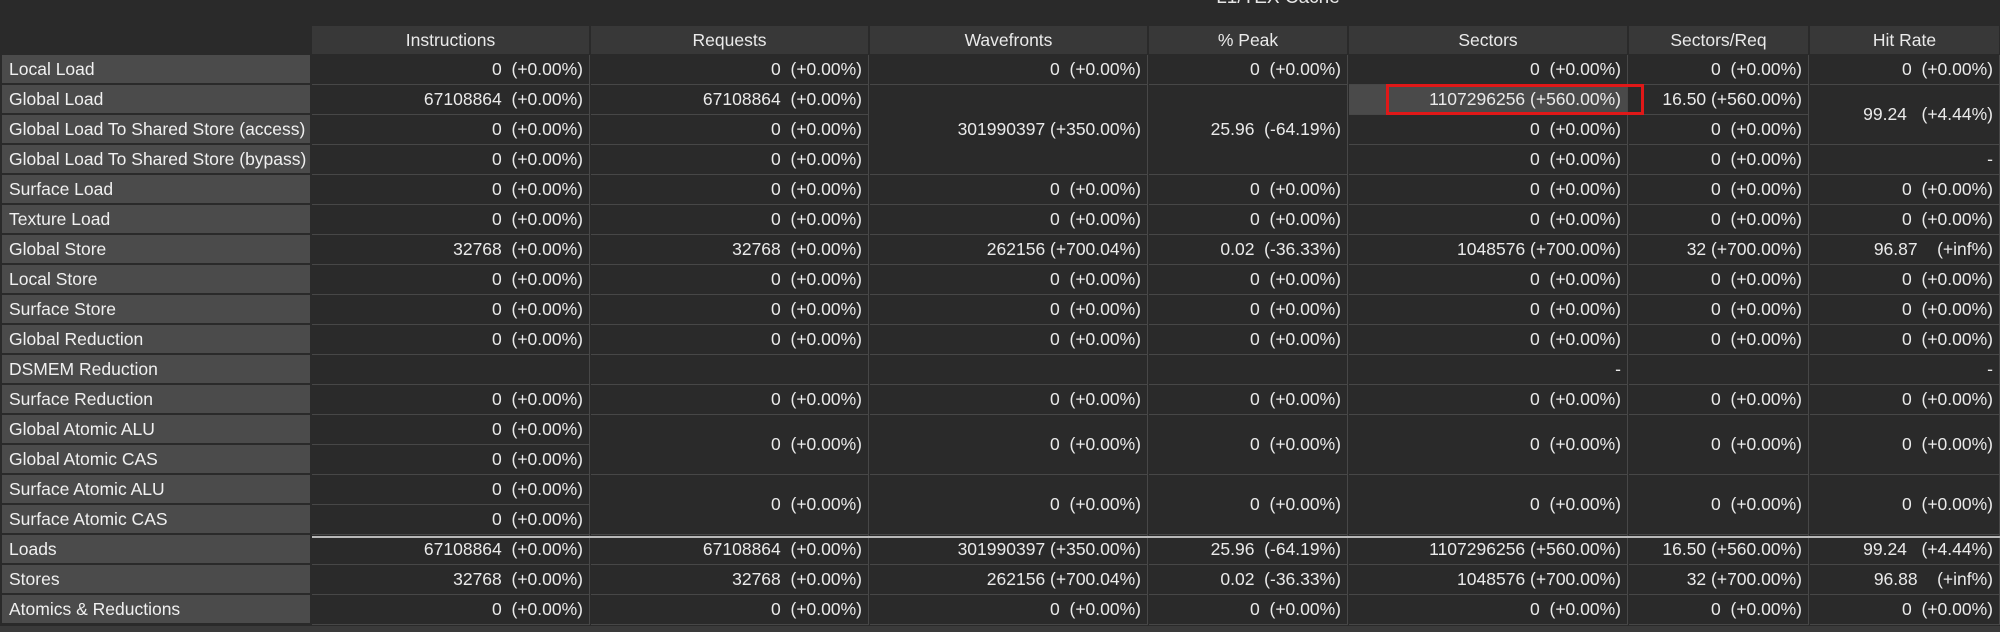  What do you see at coordinates (156, 579) in the screenshot?
I see `row-label: Stores` at bounding box center [156, 579].